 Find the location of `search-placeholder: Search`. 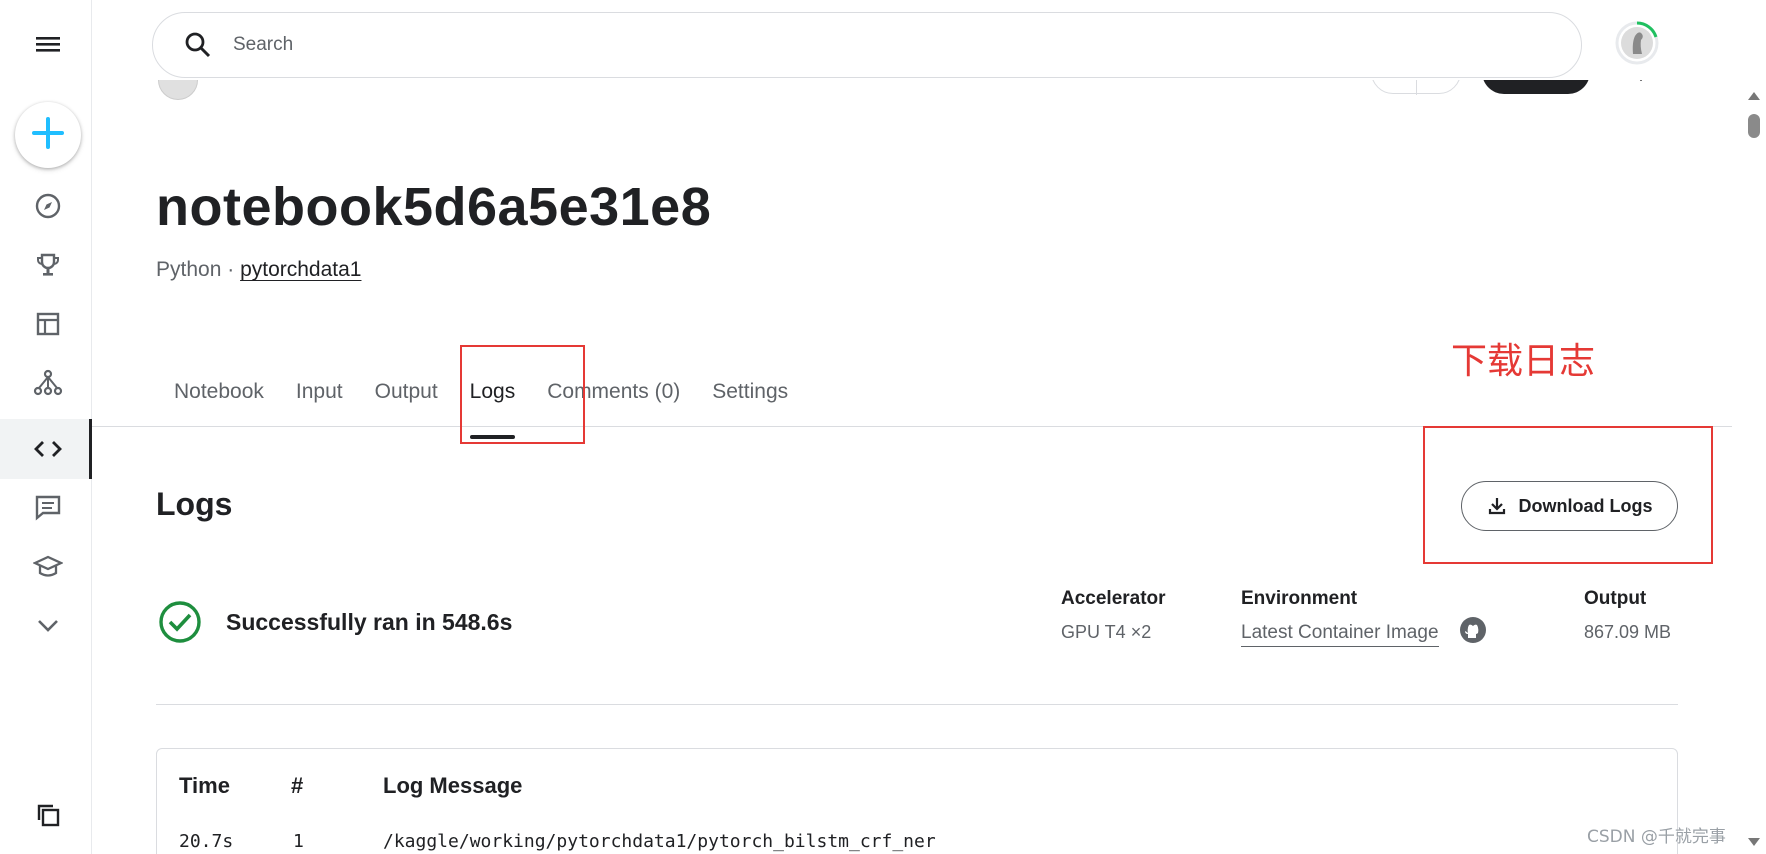

search-placeholder: Search is located at coordinates (263, 44).